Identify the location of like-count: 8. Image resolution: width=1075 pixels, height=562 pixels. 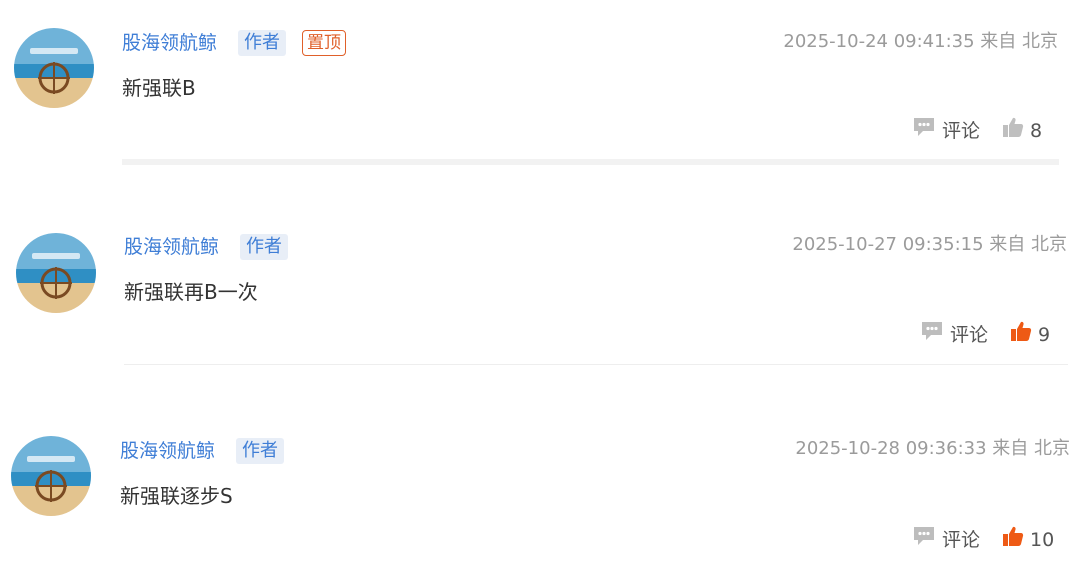
(1036, 131).